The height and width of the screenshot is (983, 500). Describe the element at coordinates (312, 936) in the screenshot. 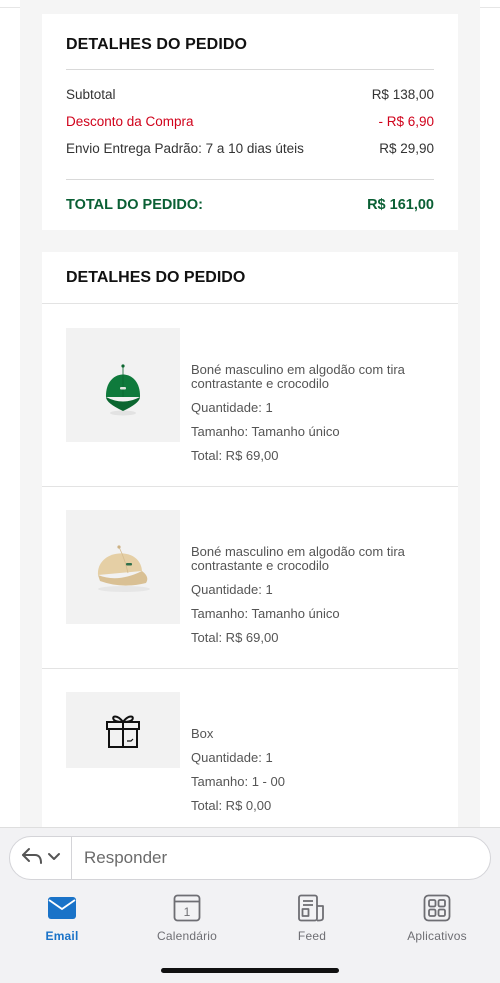

I see `tab-feed-label: Feed` at that location.